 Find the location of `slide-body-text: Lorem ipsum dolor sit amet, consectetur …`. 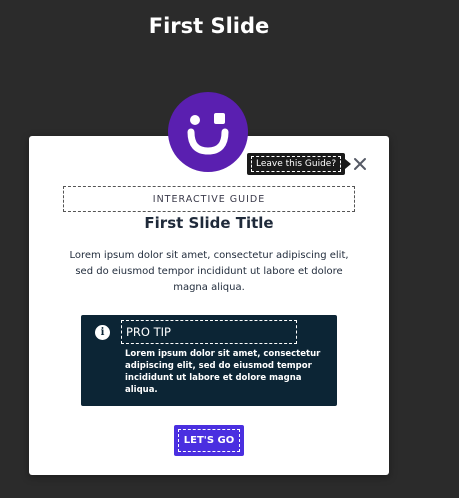

slide-body-text: Lorem ipsum dolor sit amet, consectetur … is located at coordinates (209, 271).